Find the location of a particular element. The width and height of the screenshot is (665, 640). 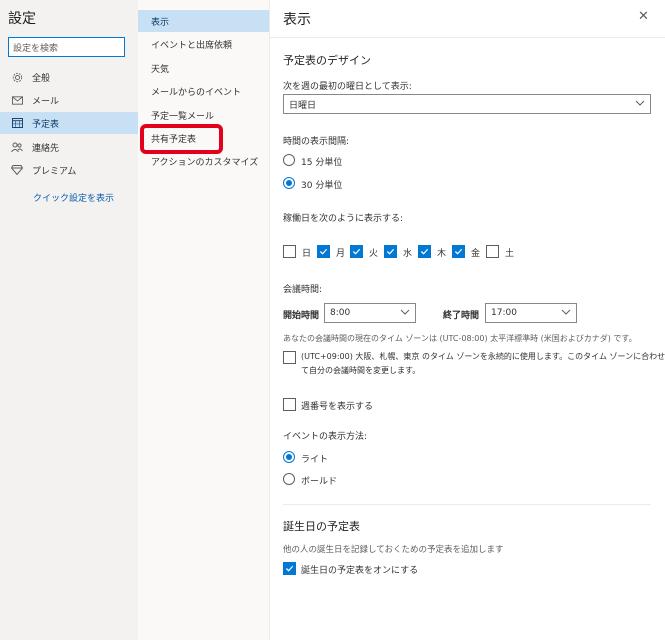

section-divider is located at coordinates (467, 504).